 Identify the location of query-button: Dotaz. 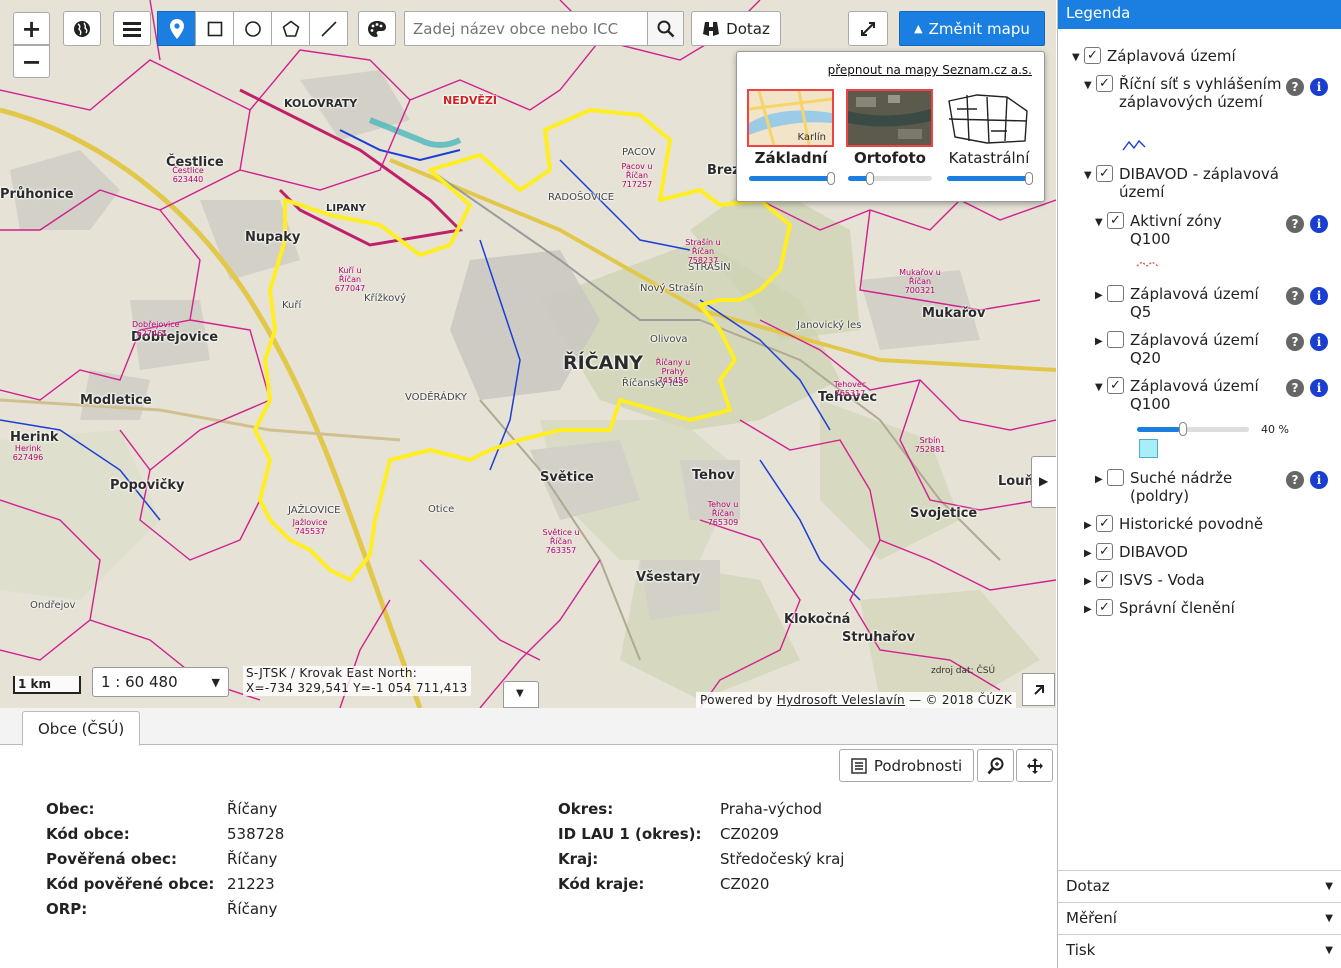
(736, 28).